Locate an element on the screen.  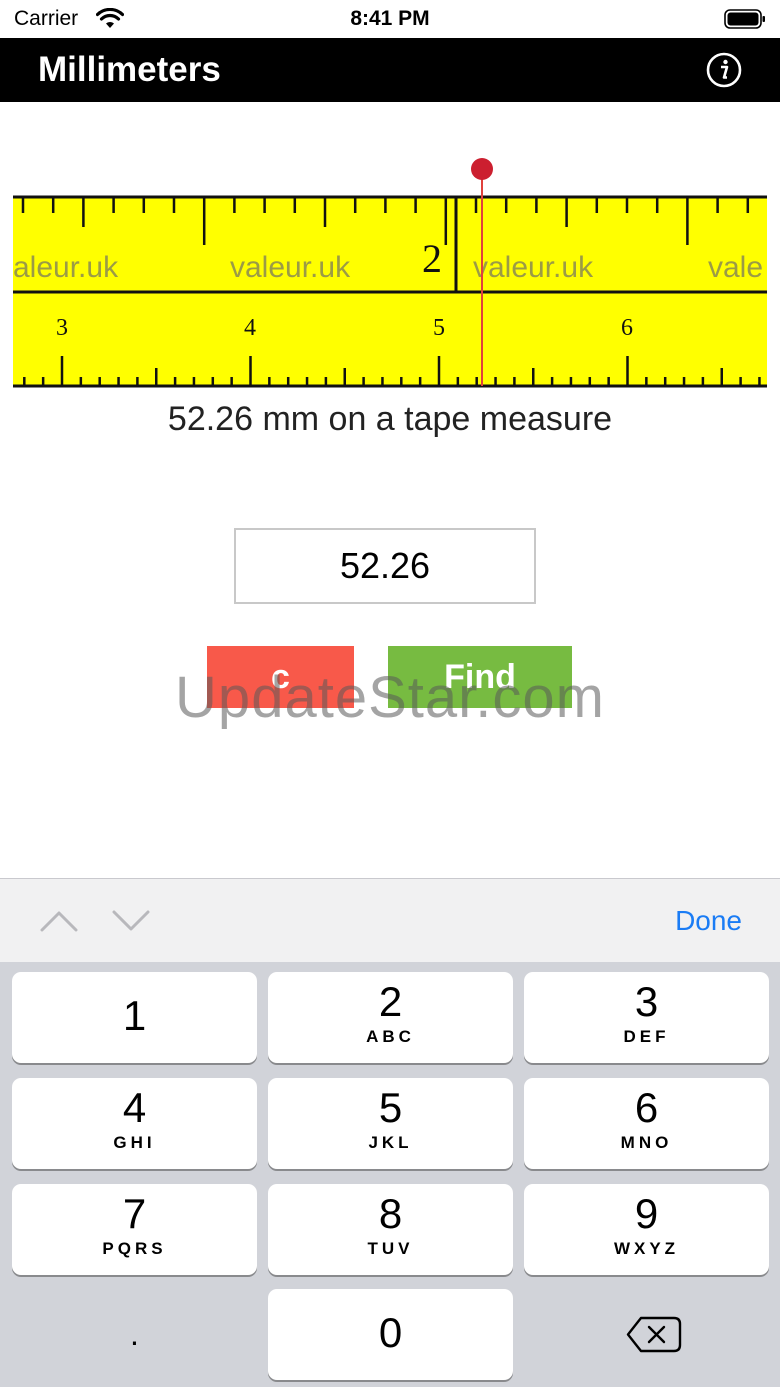
key-digit: 2 is located at coordinates (390, 1001).